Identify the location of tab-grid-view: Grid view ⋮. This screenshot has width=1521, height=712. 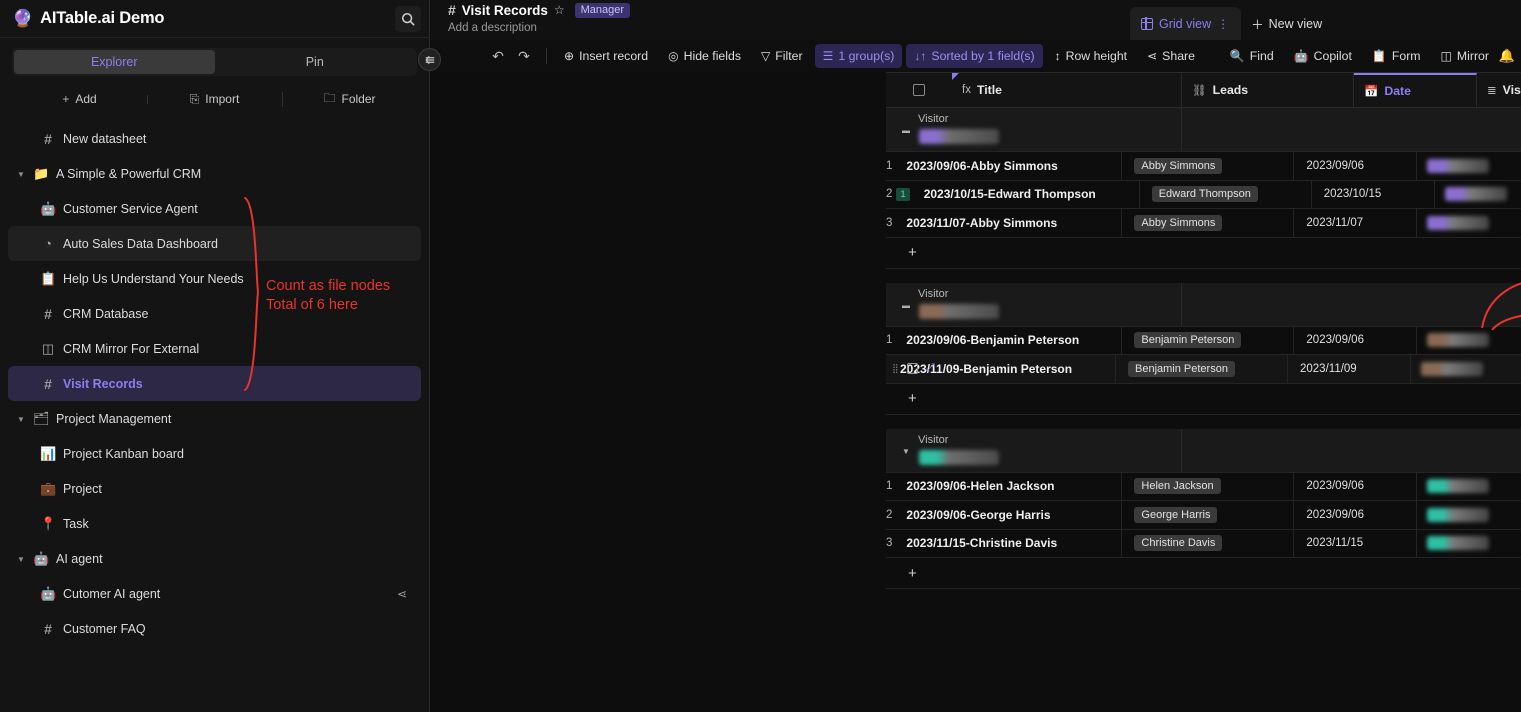
(1186, 23).